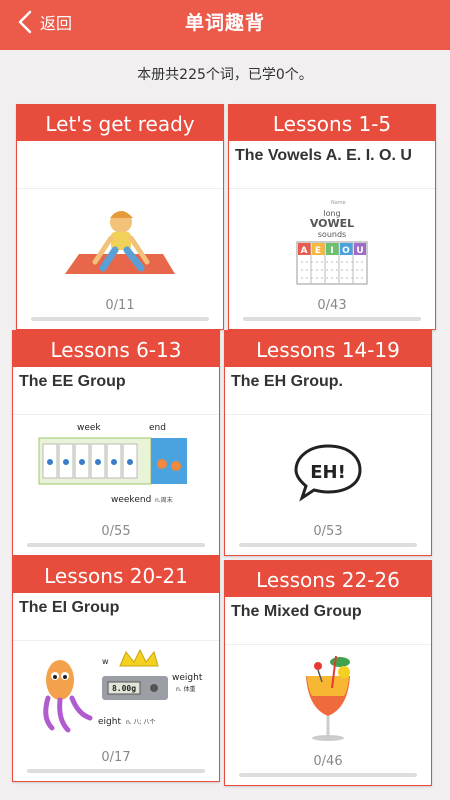  I want to click on vowel-letter-e: E, so click(318, 251).